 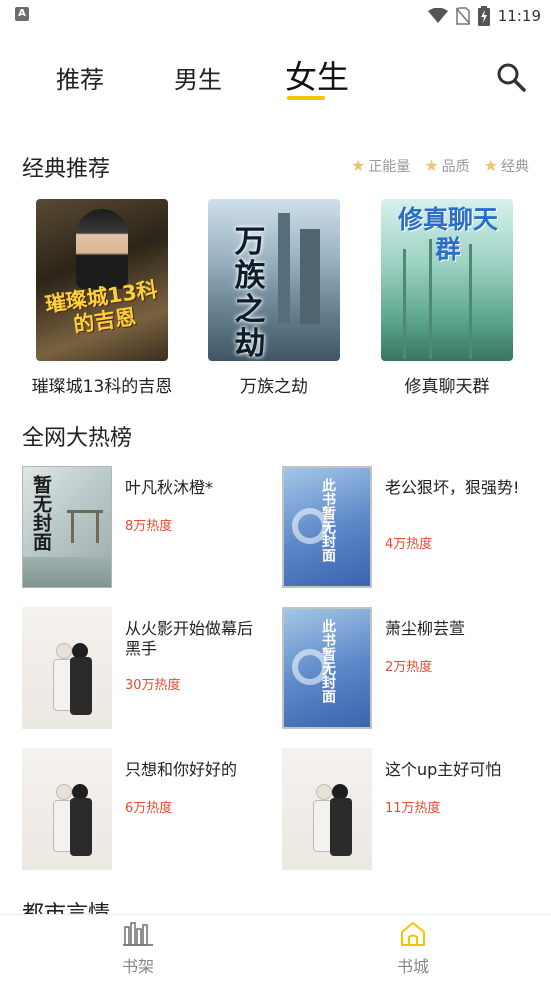 I want to click on cover-title: 万族之劫, so click(x=250, y=292).